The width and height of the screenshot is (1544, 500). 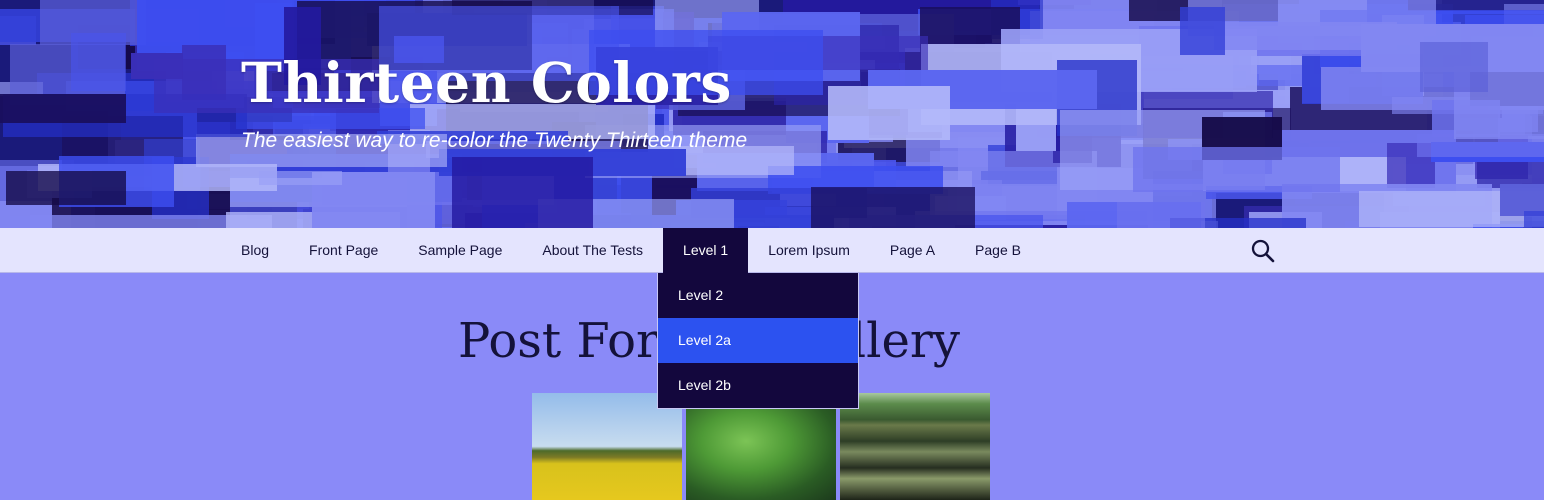 I want to click on search-icon, so click(x=1263, y=251).